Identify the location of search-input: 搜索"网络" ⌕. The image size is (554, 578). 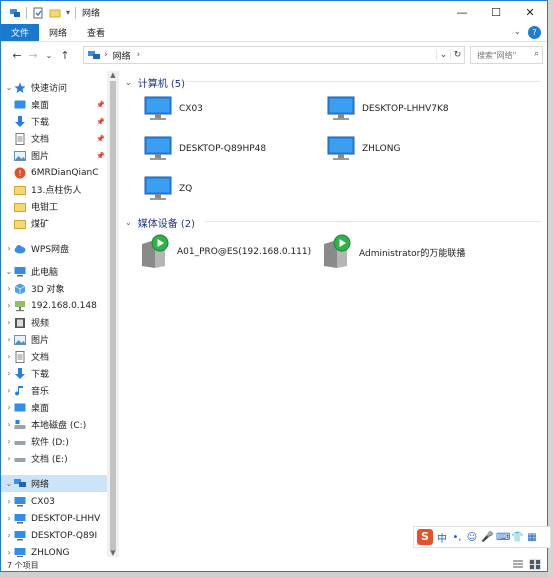
(506, 55).